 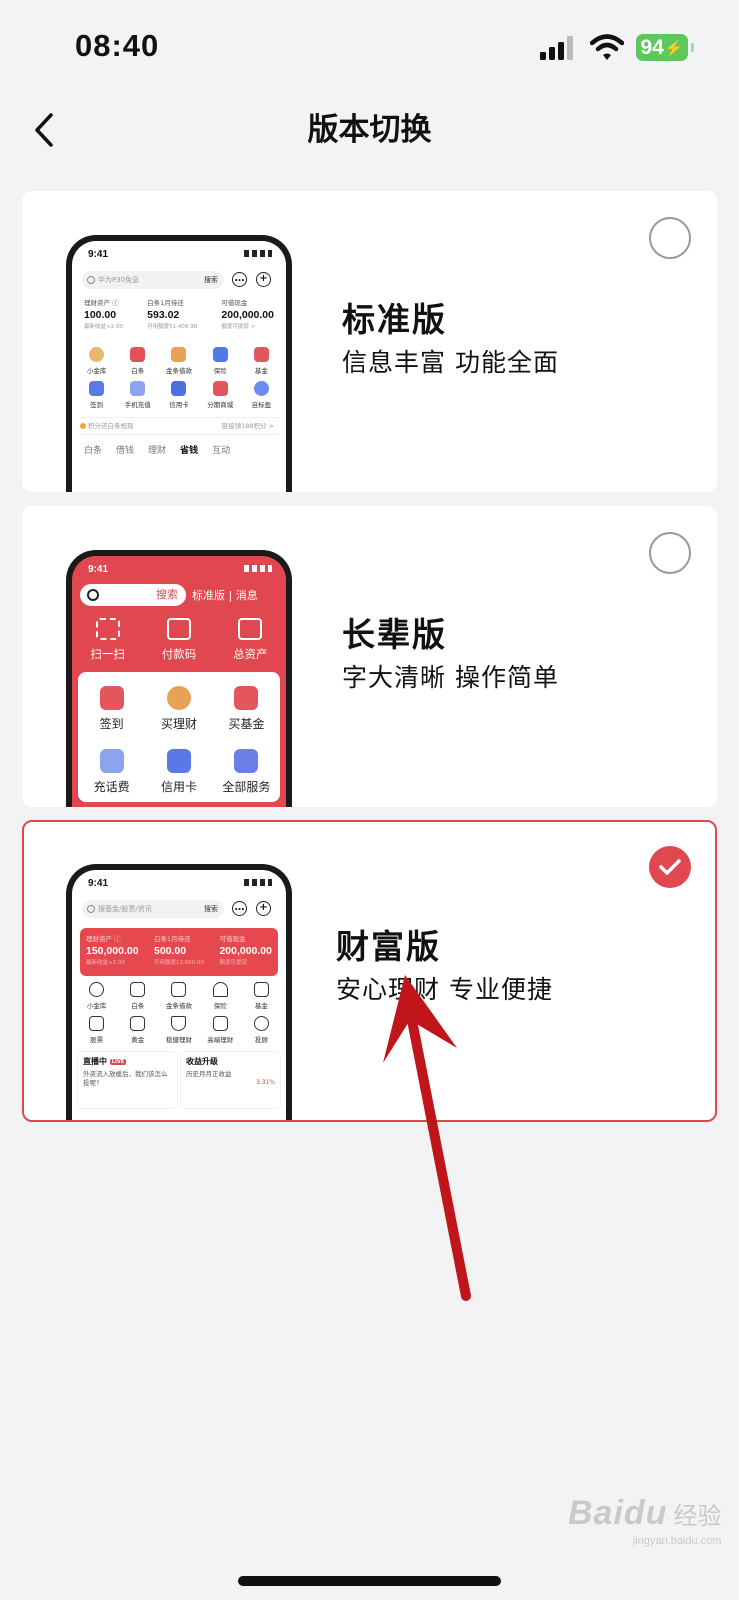 I want to click on preview-search-placeholder: 搜基金/股票/资讯, so click(x=125, y=909).